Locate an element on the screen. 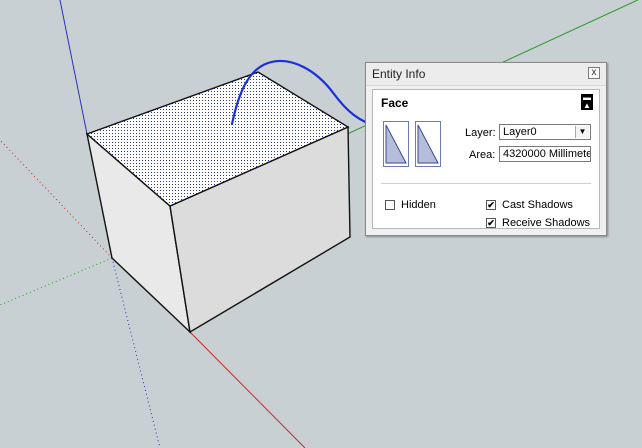 The width and height of the screenshot is (642, 448). divider is located at coordinates (486, 183).